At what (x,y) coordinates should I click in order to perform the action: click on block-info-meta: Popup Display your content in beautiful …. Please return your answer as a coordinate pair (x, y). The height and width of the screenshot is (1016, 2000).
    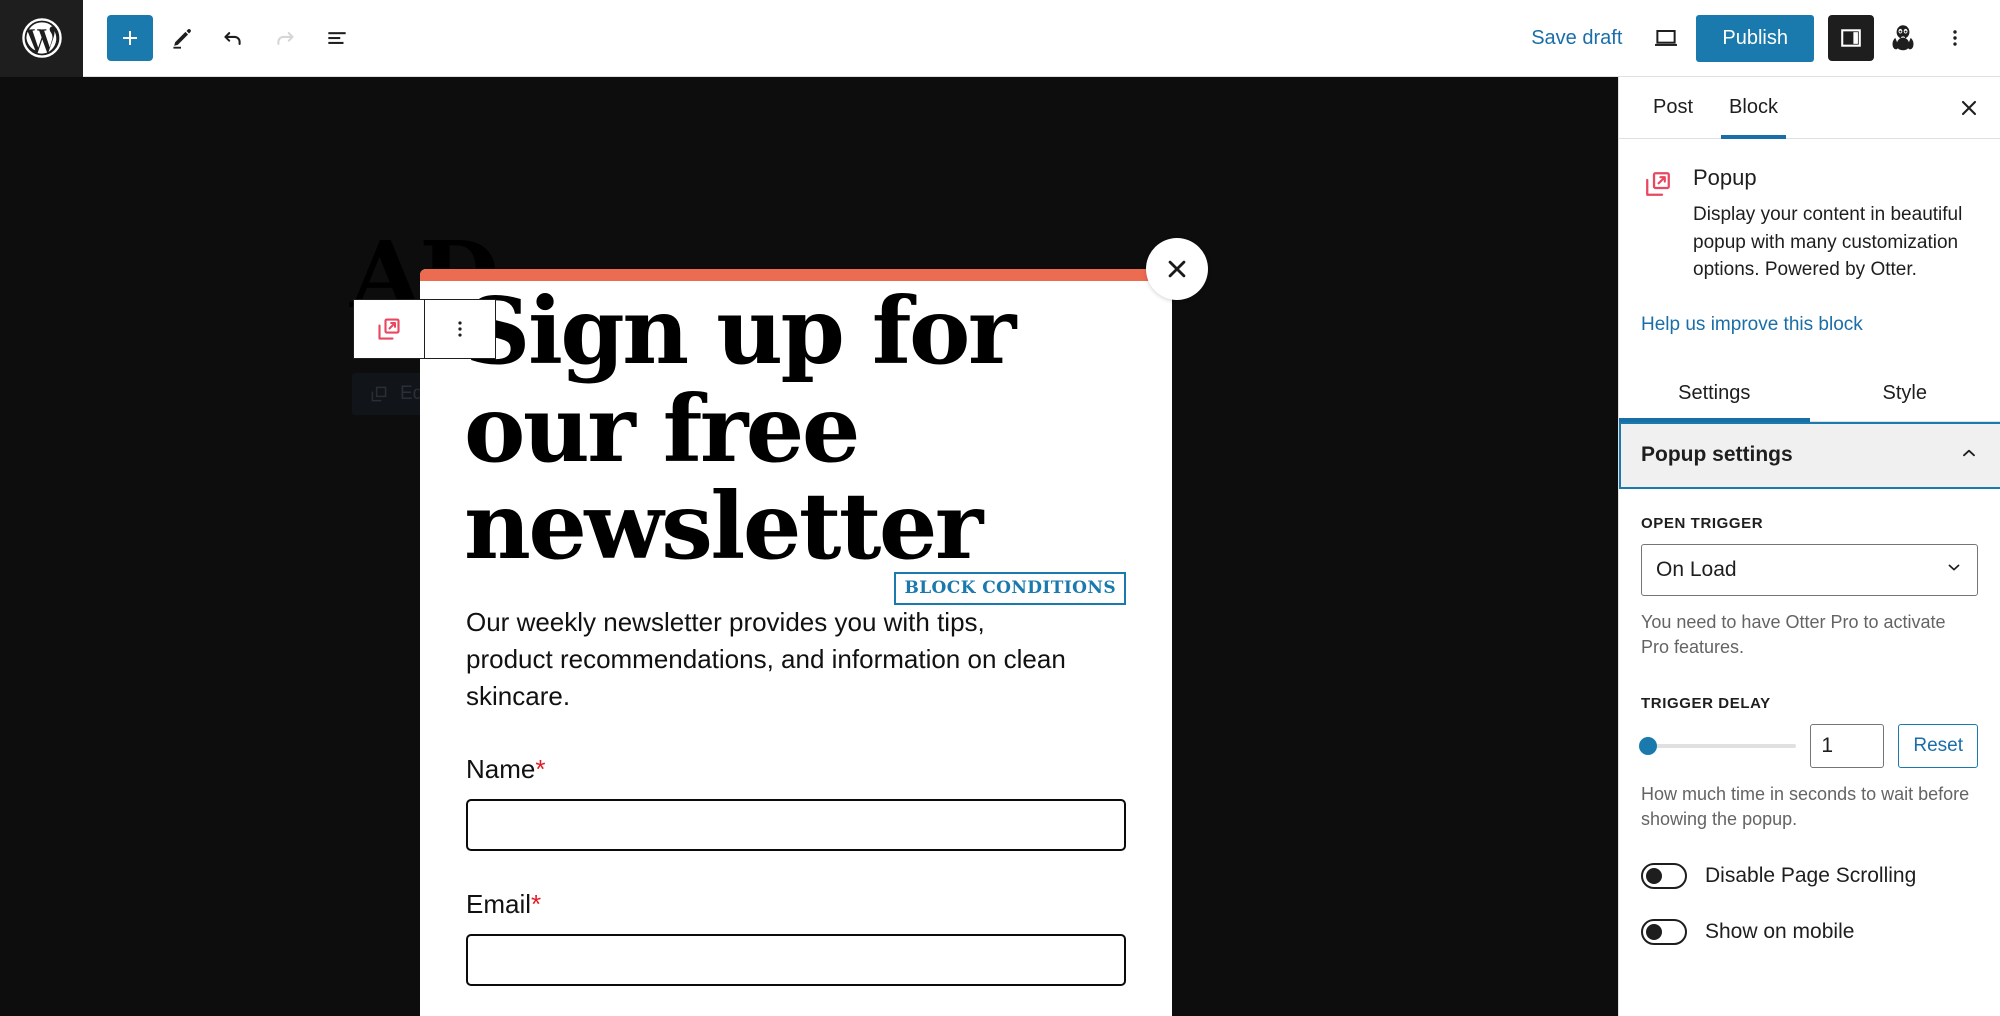
    Looking at the image, I should click on (1832, 224).